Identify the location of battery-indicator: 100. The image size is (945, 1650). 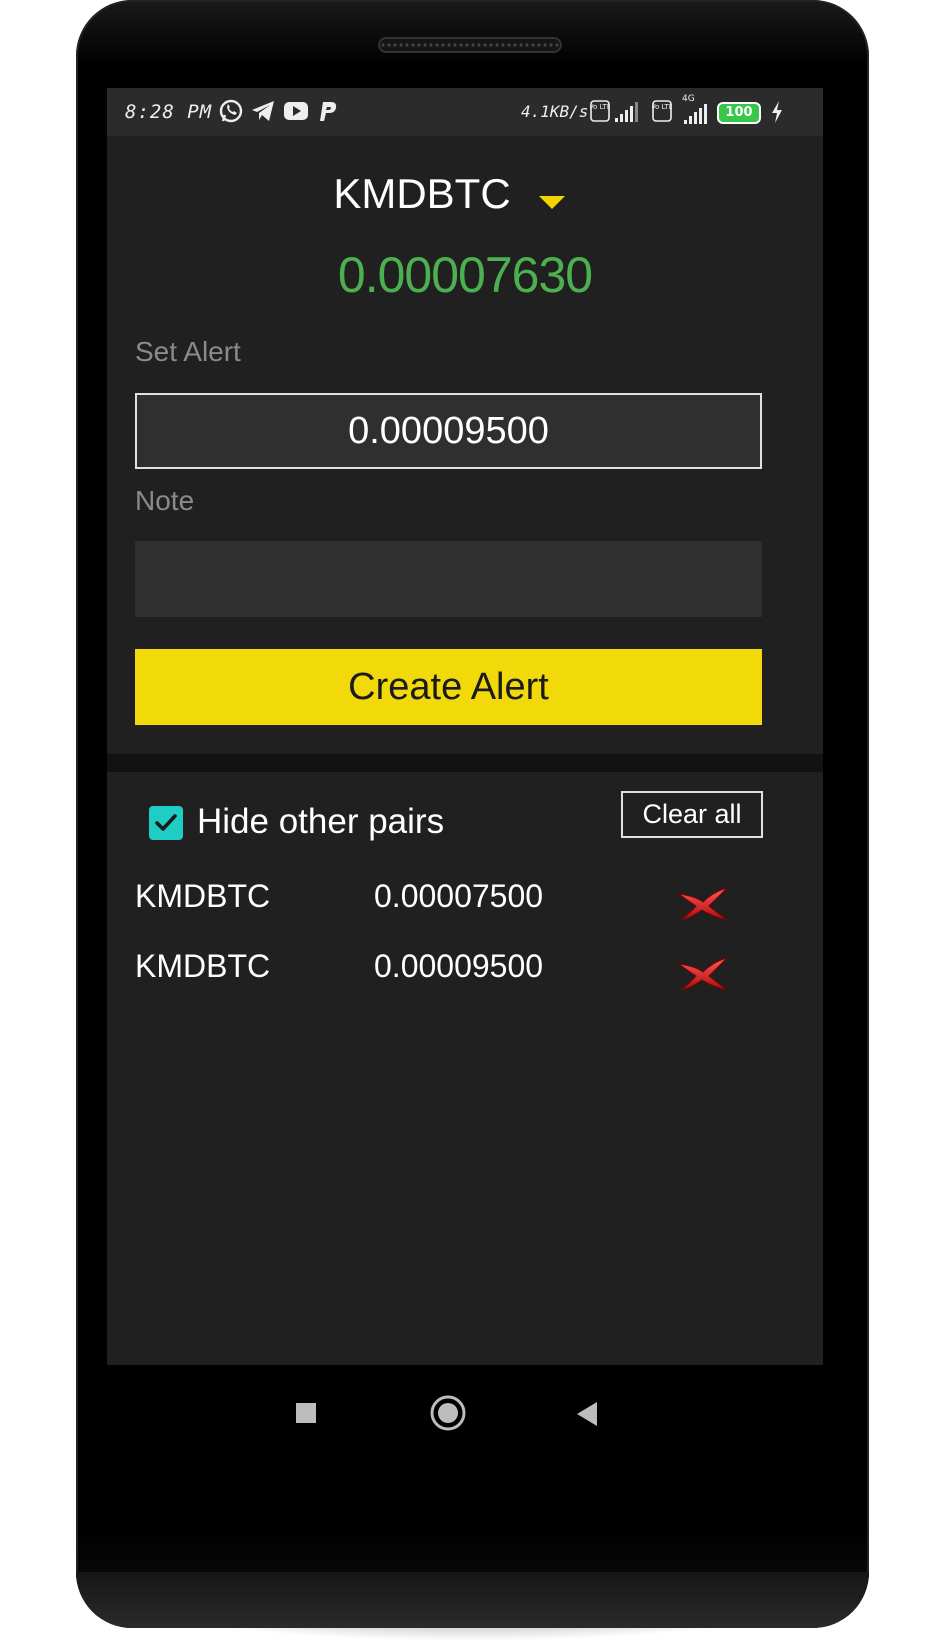
(739, 113).